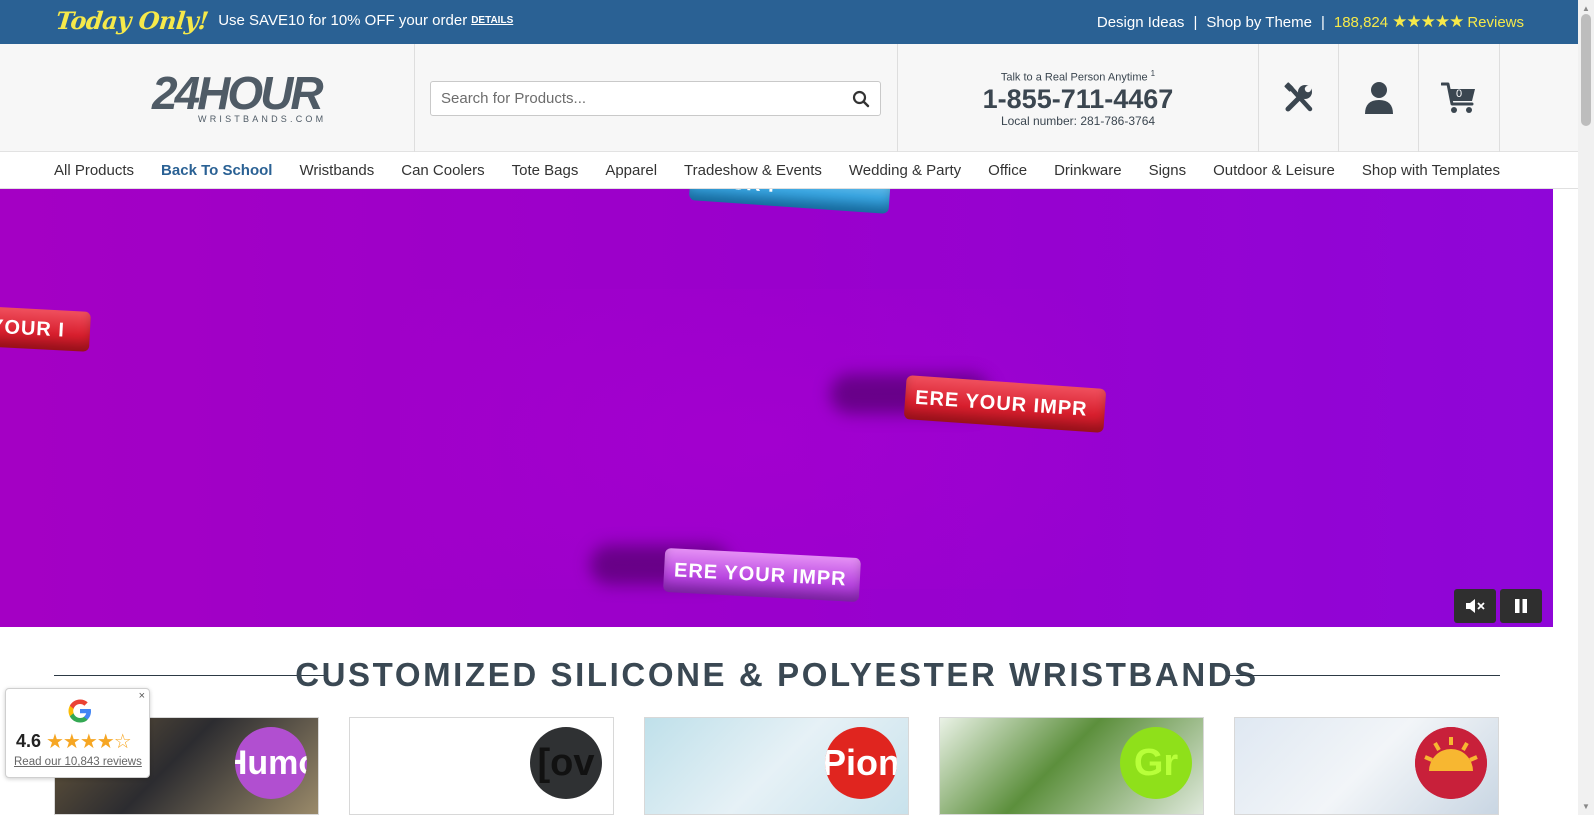 The height and width of the screenshot is (815, 1594). I want to click on phone-number: 1-855-711-4467, so click(1078, 99).